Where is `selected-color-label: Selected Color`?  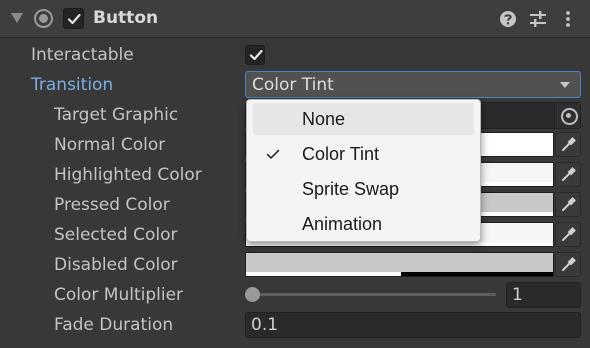
selected-color-label: Selected Color is located at coordinates (116, 235).